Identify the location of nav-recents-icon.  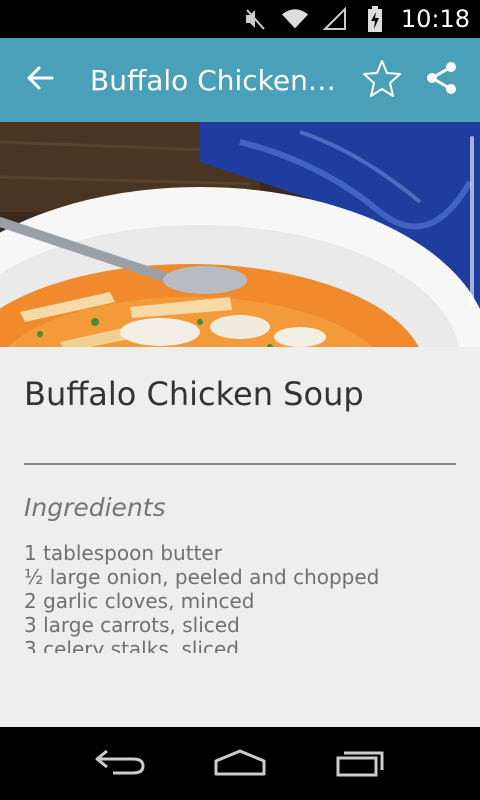
(360, 764).